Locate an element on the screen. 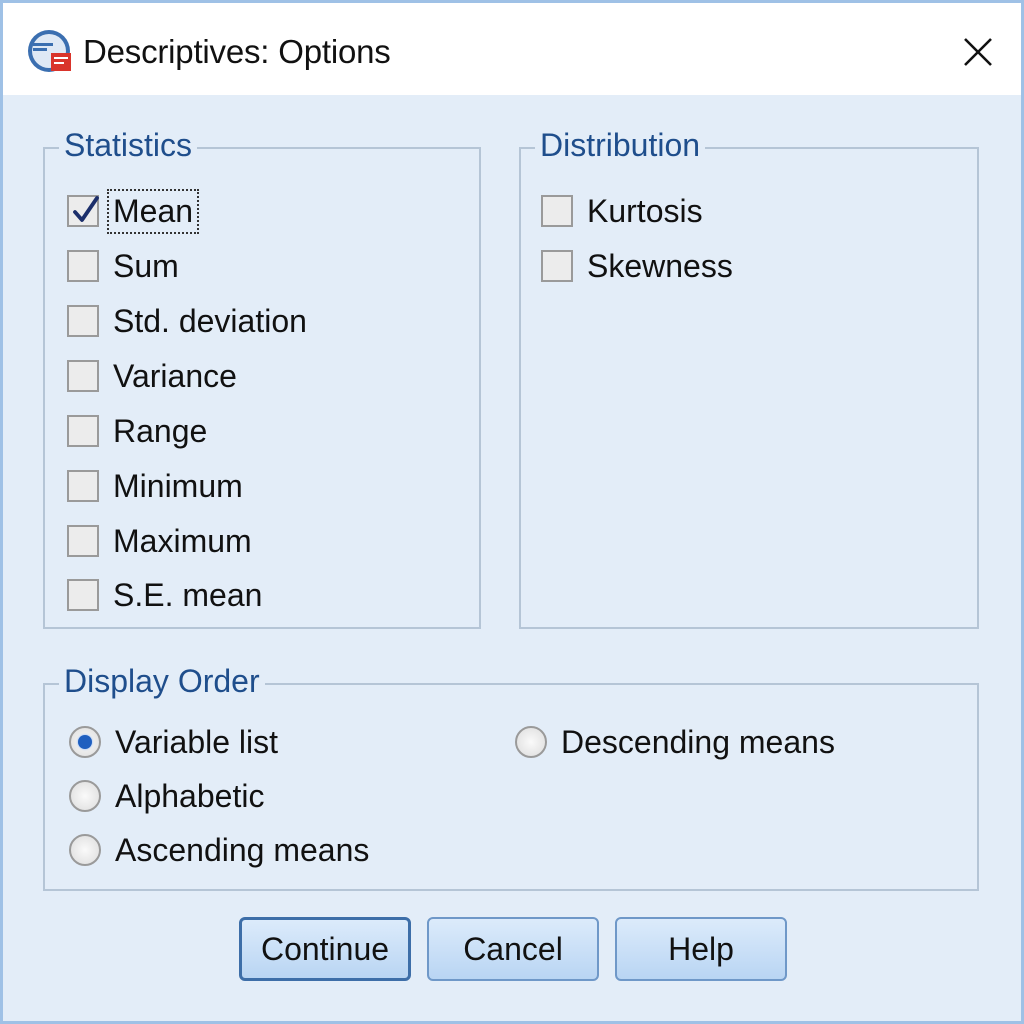 This screenshot has height=1024, width=1024. se-mean-label: S.E. mean is located at coordinates (188, 594).